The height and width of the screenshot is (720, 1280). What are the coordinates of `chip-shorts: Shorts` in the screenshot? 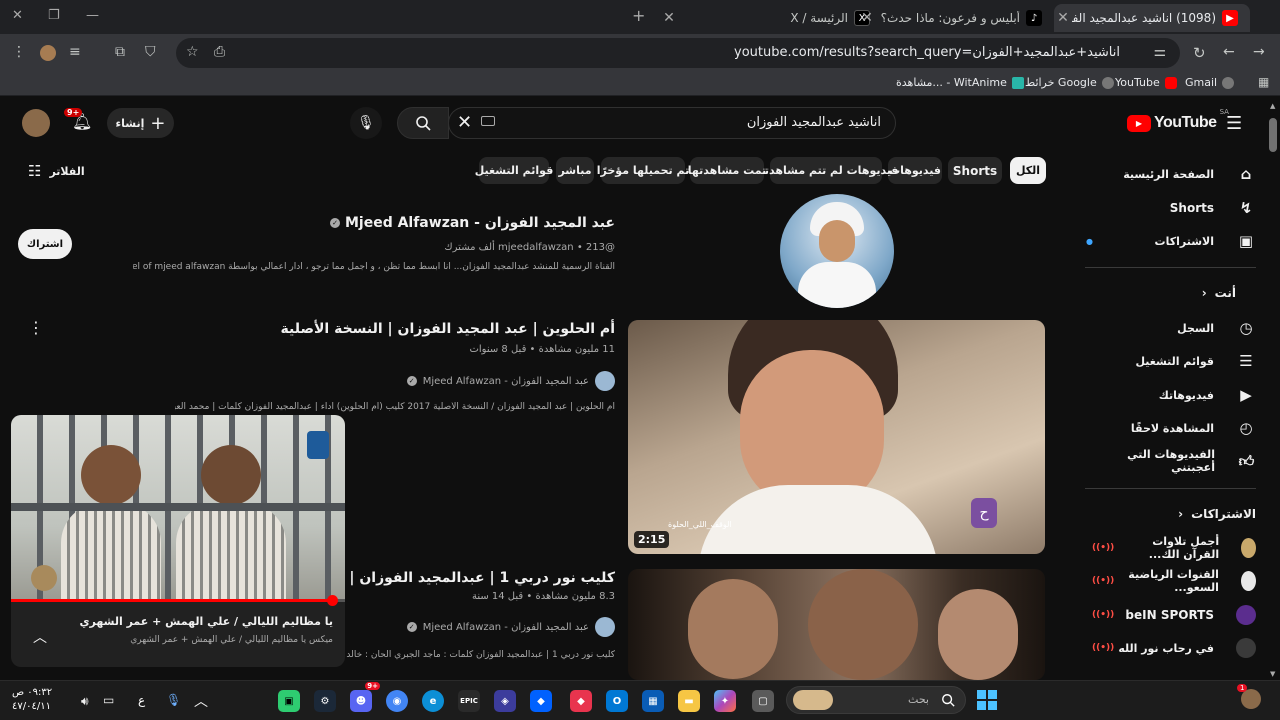 It's located at (975, 170).